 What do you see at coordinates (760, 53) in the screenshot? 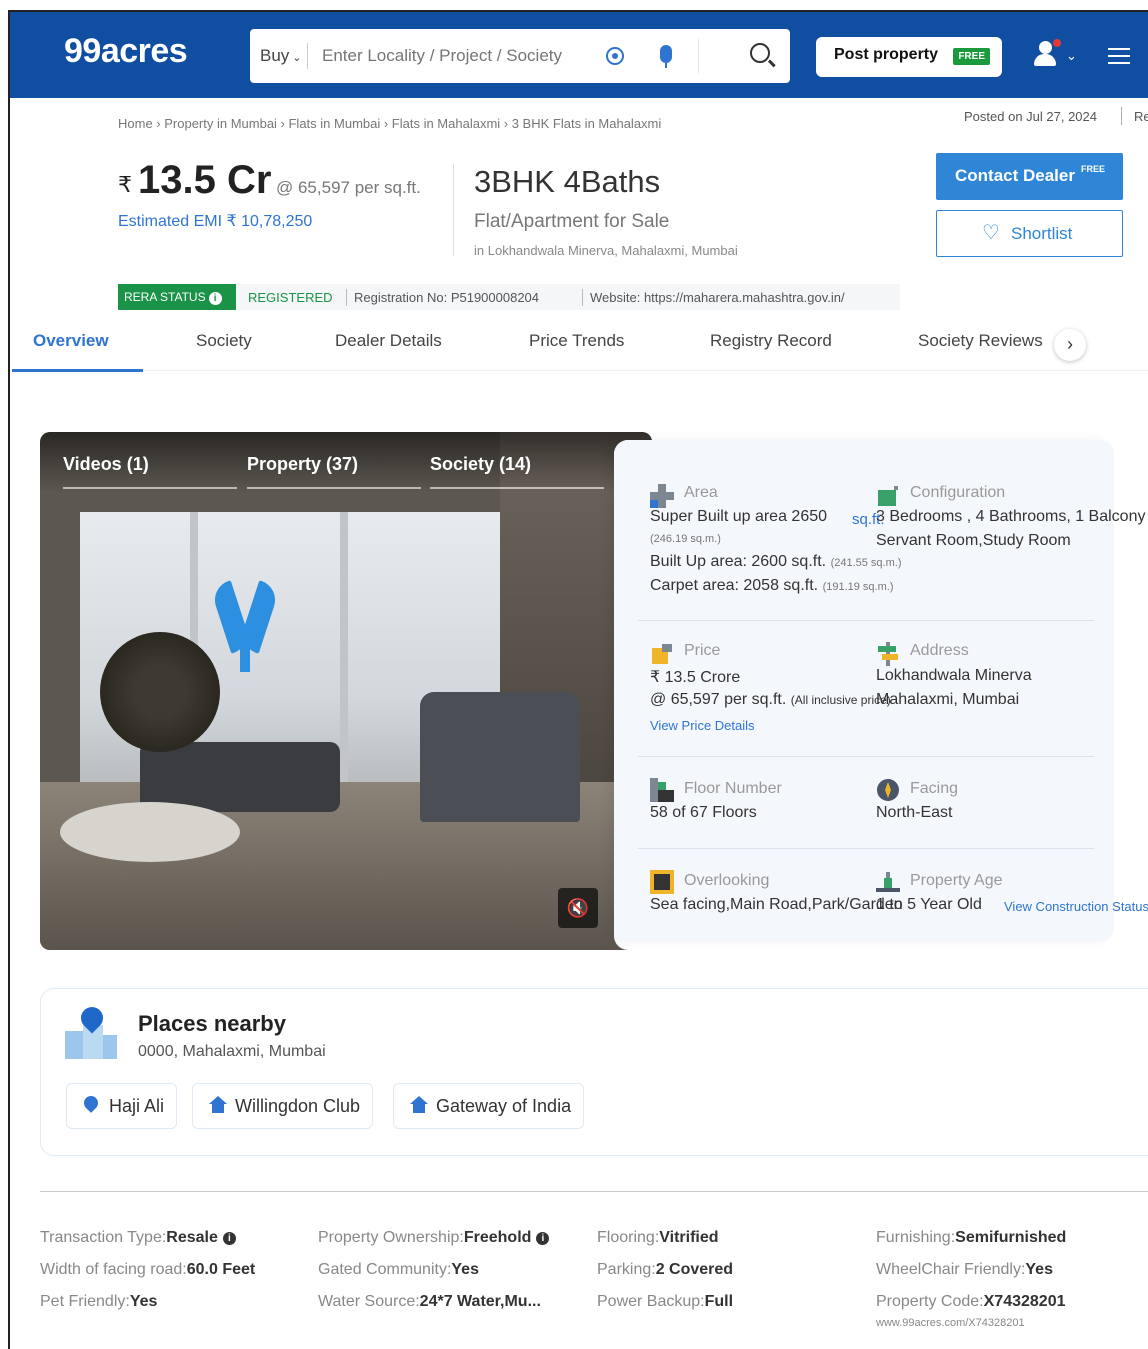
I see `search-icon` at bounding box center [760, 53].